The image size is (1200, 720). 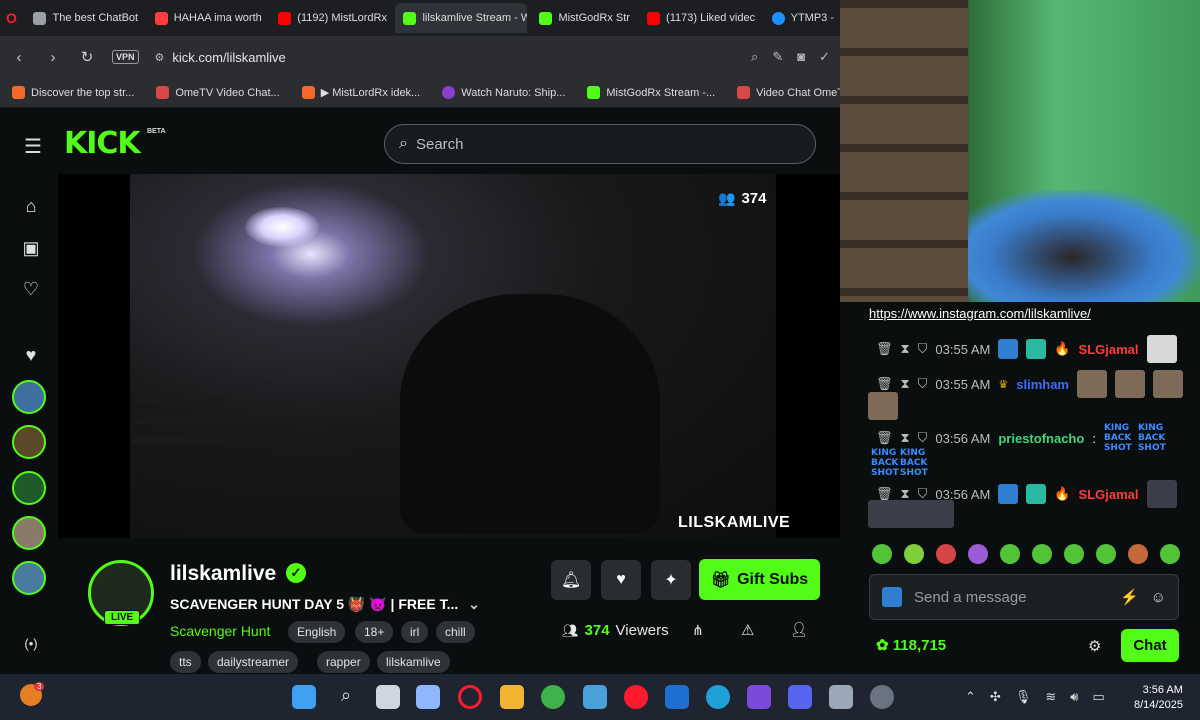 I want to click on discord-icon, so click(x=800, y=697).